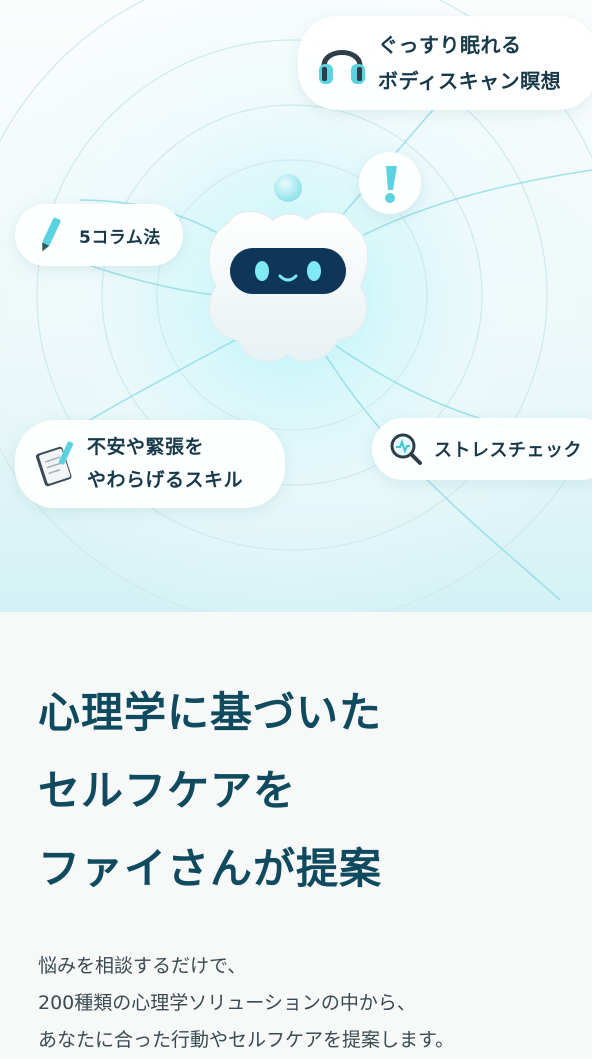  I want to click on chip-anxiety-line1: 不安や緊張を, so click(146, 447).